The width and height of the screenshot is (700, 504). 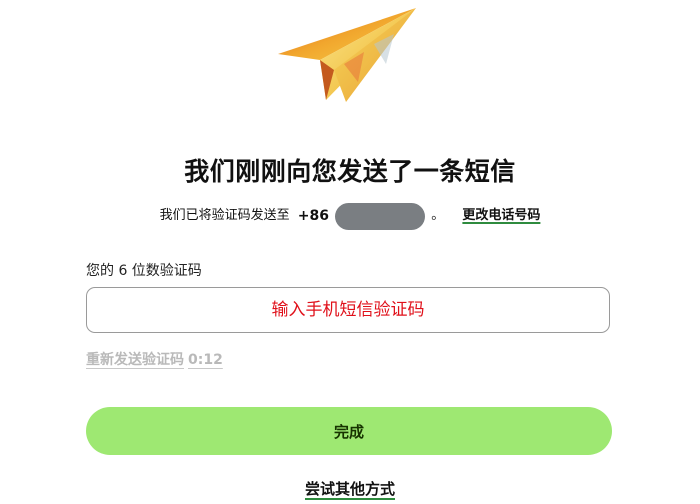 What do you see at coordinates (144, 271) in the screenshot?
I see `code-field-label: 您的 6 位数验证码` at bounding box center [144, 271].